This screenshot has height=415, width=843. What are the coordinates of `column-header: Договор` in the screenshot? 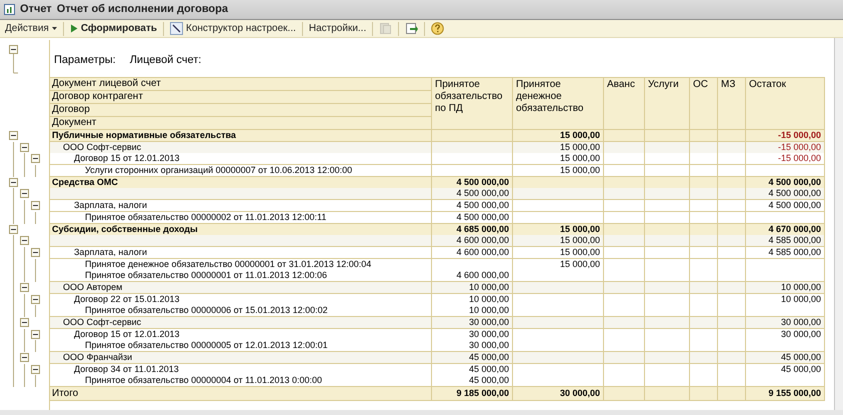 It's located at (241, 110).